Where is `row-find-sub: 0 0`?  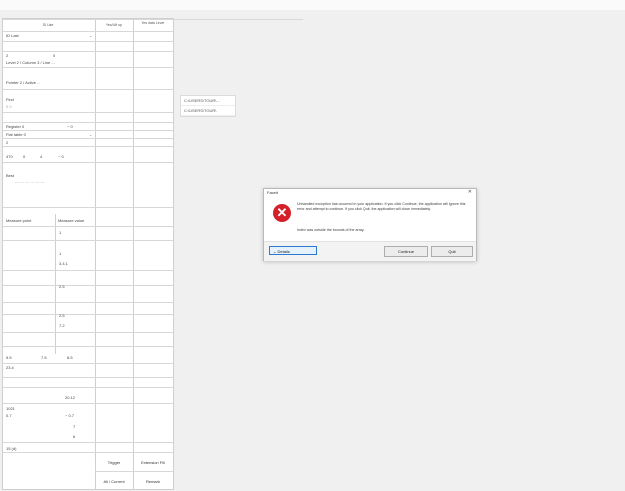
row-find-sub: 0 0 is located at coordinates (9, 106).